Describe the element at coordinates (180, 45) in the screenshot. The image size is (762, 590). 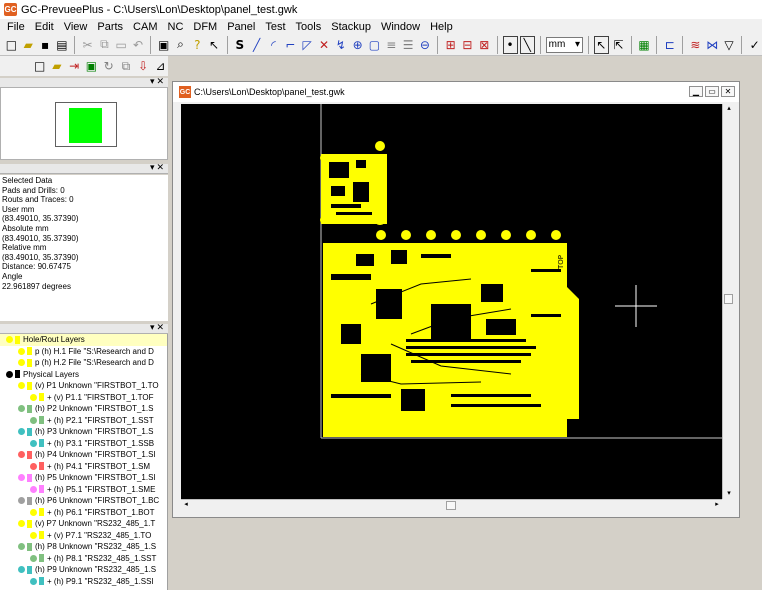
I see `zoom-icon: ⌕` at that location.